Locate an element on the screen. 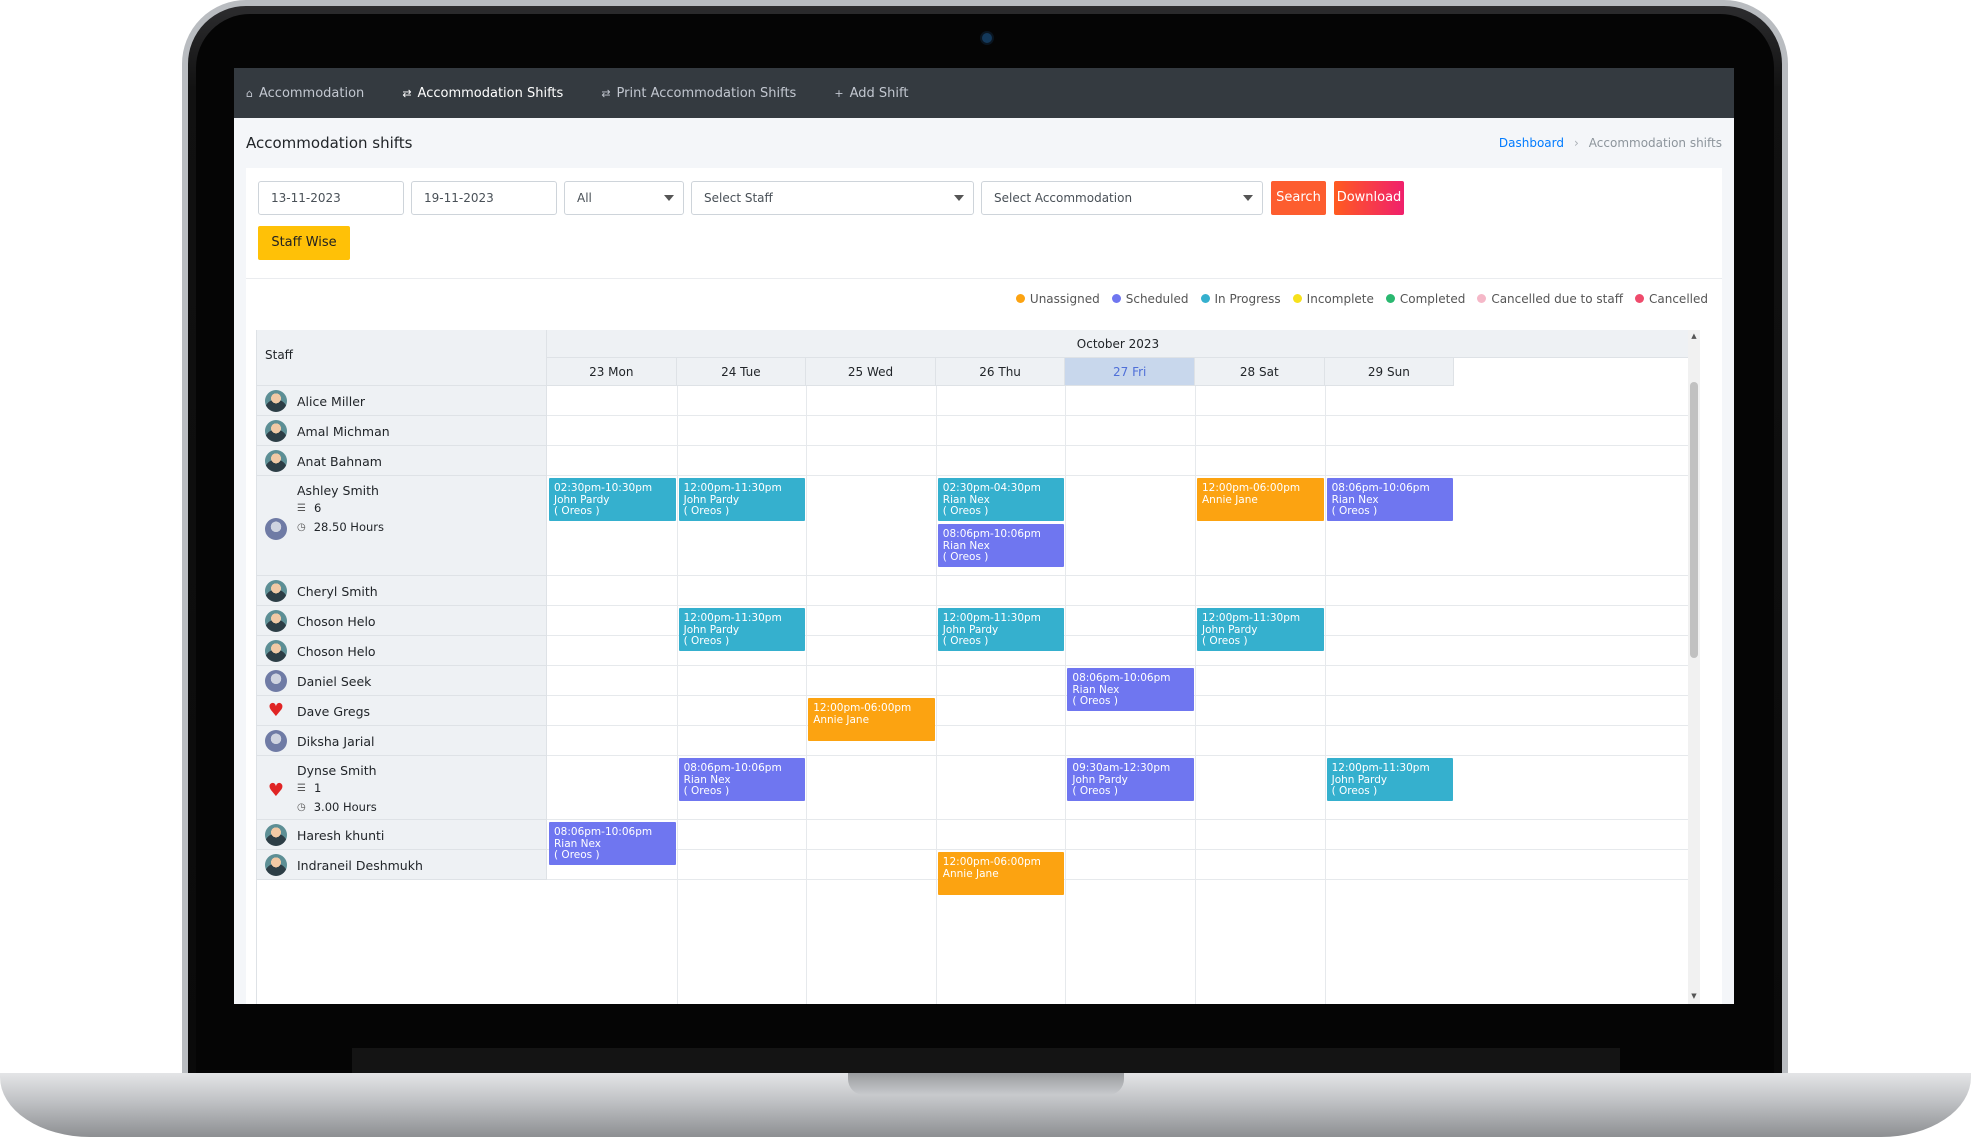  legend-label: Incomplete is located at coordinates (1340, 298).